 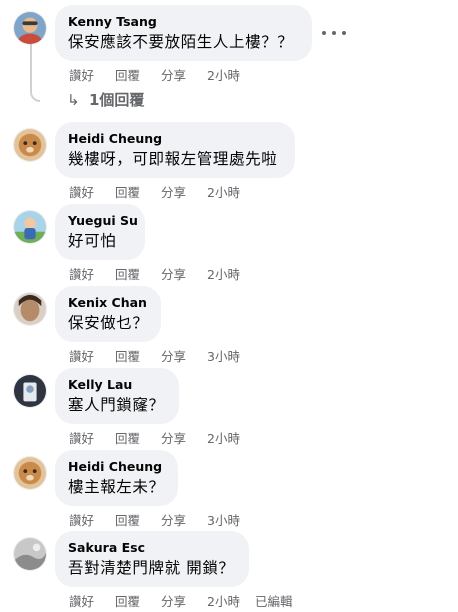 I want to click on comment-item: Heidi Cheung 幾樓呀，可即報左管理處先啦 讚好 回覆 分享 2小時, so click(x=229, y=162).